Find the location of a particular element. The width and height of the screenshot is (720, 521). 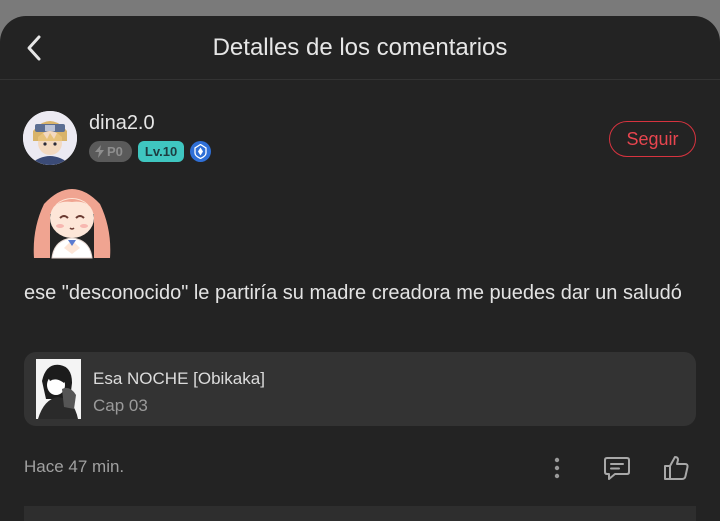

shield-icon is located at coordinates (200, 151).